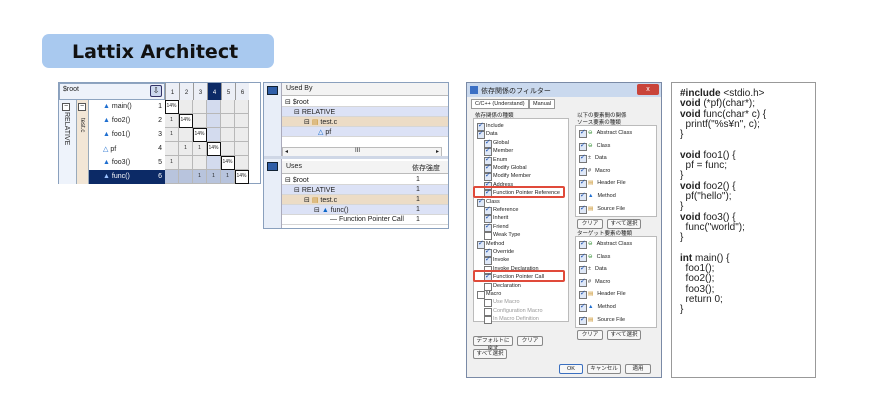 This screenshot has width=870, height=400. Describe the element at coordinates (490, 354) in the screenshot. I see `select-all-button: すべて選択` at that location.